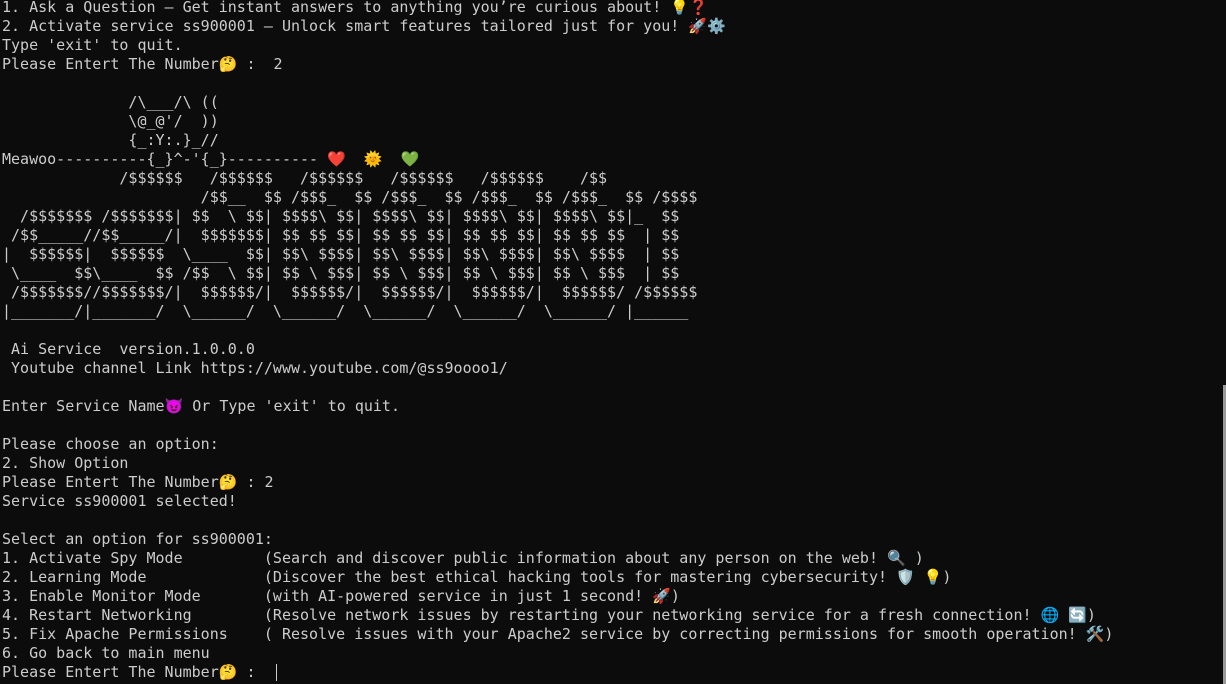 The image size is (1226, 684). I want to click on quit-hint: Type 'exit' to quit., so click(92, 45).